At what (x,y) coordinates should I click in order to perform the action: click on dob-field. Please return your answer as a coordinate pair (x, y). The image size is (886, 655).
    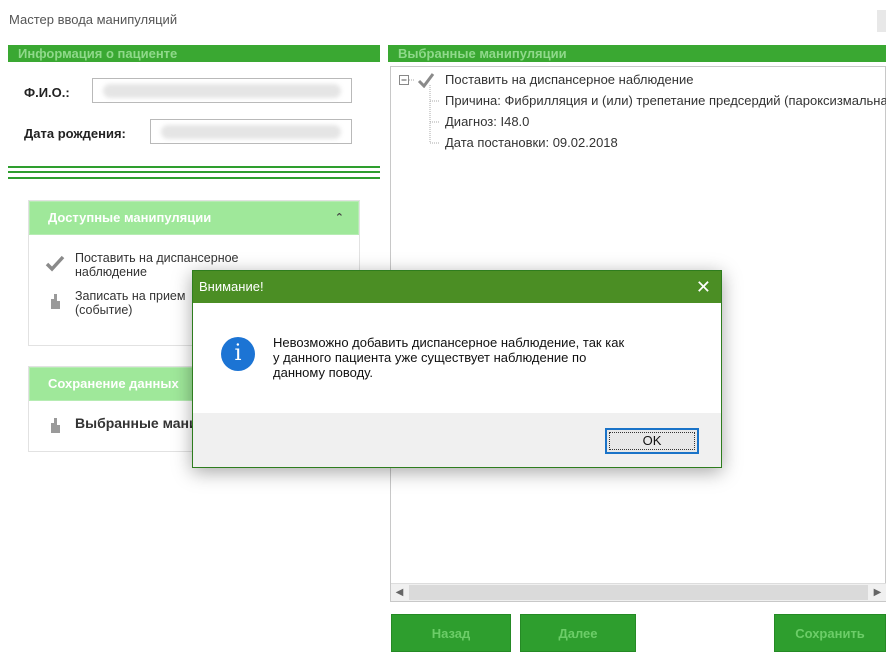
    Looking at the image, I should click on (251, 131).